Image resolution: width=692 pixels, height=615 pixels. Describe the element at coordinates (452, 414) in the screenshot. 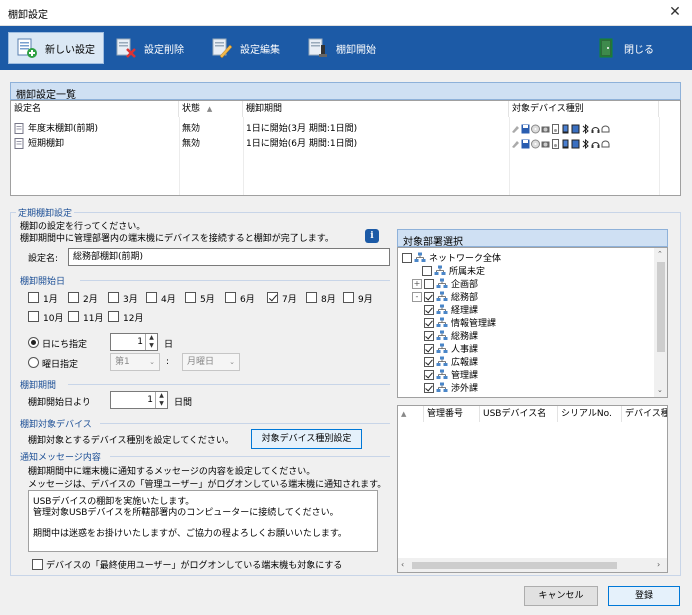

I see `column-management-no: 管理番号` at that location.